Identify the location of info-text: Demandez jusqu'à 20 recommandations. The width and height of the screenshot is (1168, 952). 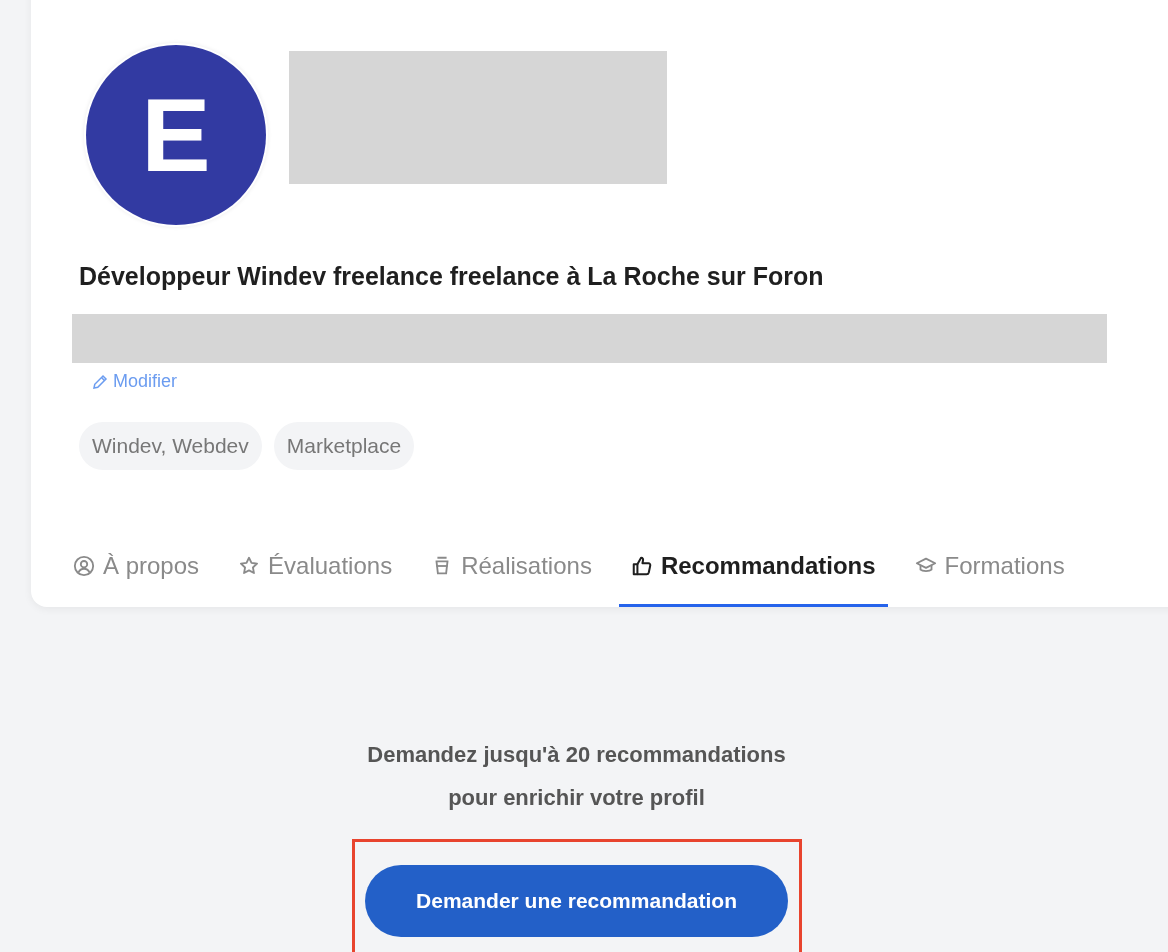
(576, 755).